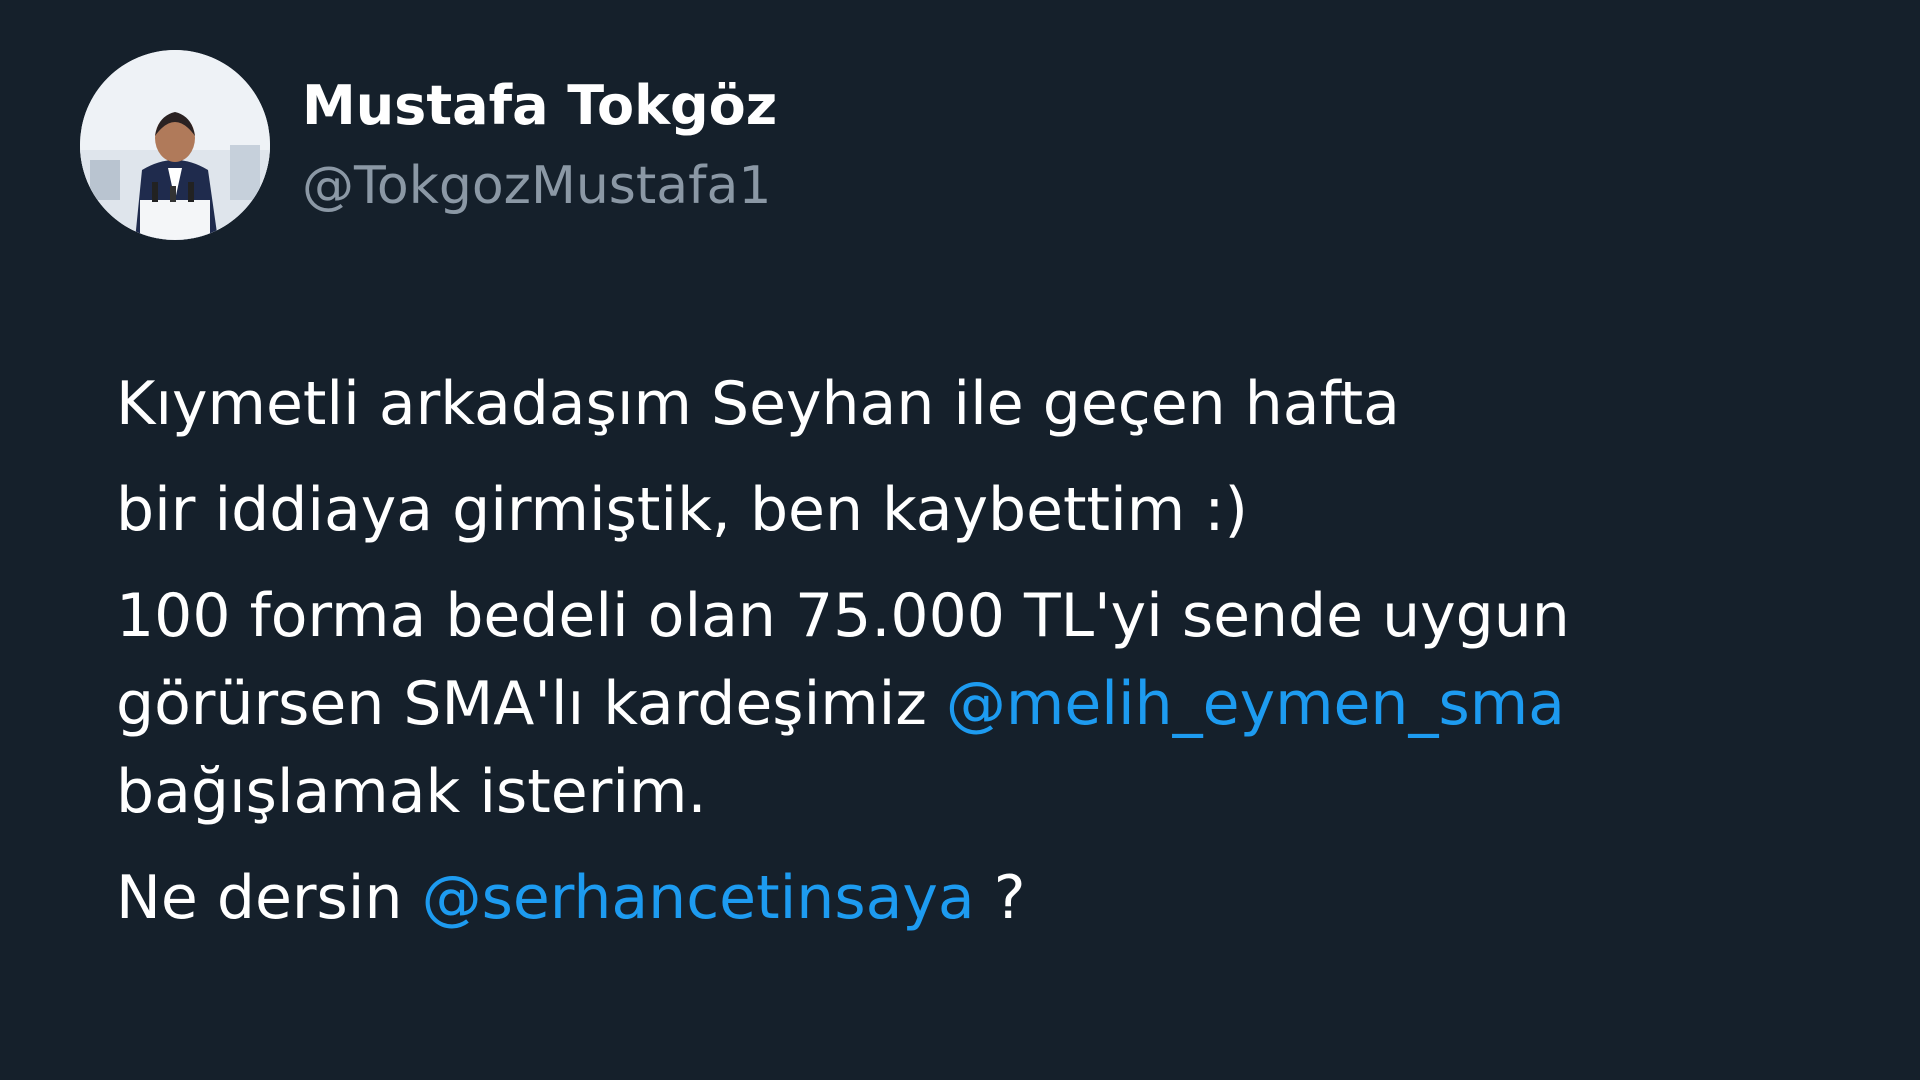 Image resolution: width=1920 pixels, height=1080 pixels. I want to click on tweet-line: bağışlamak isterim., so click(411, 792).